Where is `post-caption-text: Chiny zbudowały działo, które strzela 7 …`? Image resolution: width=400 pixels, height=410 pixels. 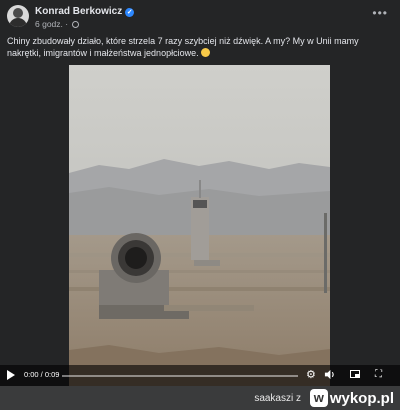
post-caption-text: Chiny zbudowały działo, które strzela 7 … is located at coordinates (183, 47).